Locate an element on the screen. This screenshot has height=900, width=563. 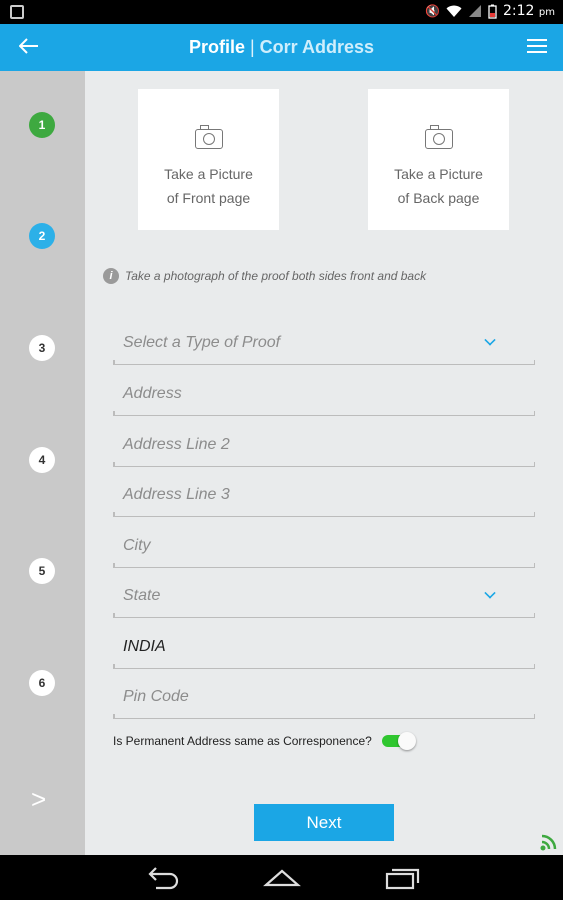
title-sub: Corr Address is located at coordinates (317, 47).